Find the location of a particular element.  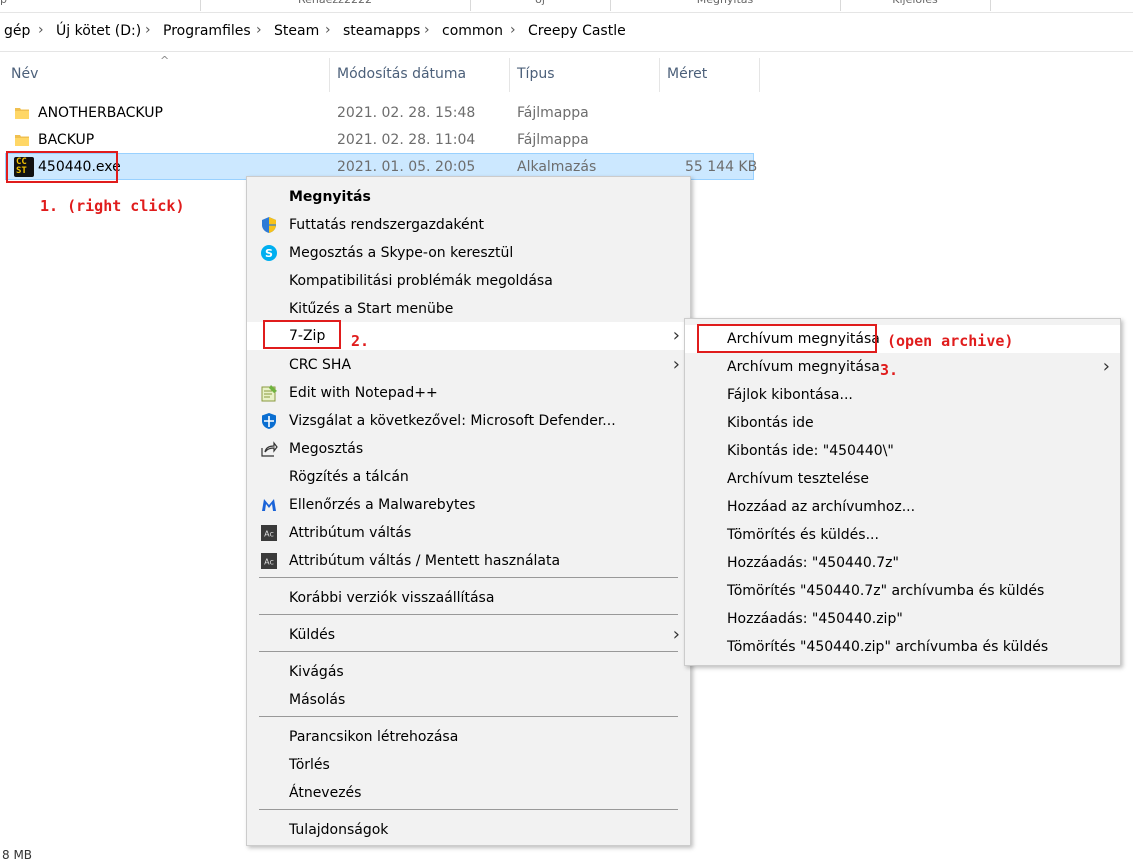

menu-item-open: Megnyitás is located at coordinates (468, 197).